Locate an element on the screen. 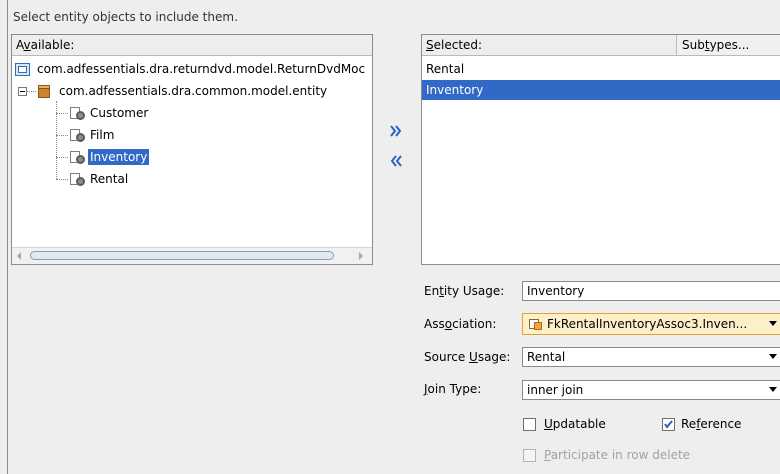 The width and height of the screenshot is (780, 474). join-type-label: Join Type: is located at coordinates (453, 389).